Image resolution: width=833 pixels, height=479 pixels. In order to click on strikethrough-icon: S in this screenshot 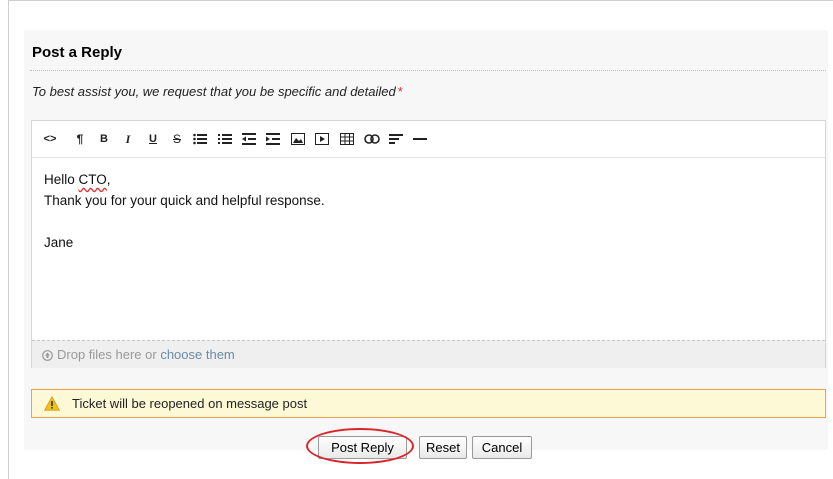, I will do `click(177, 139)`.